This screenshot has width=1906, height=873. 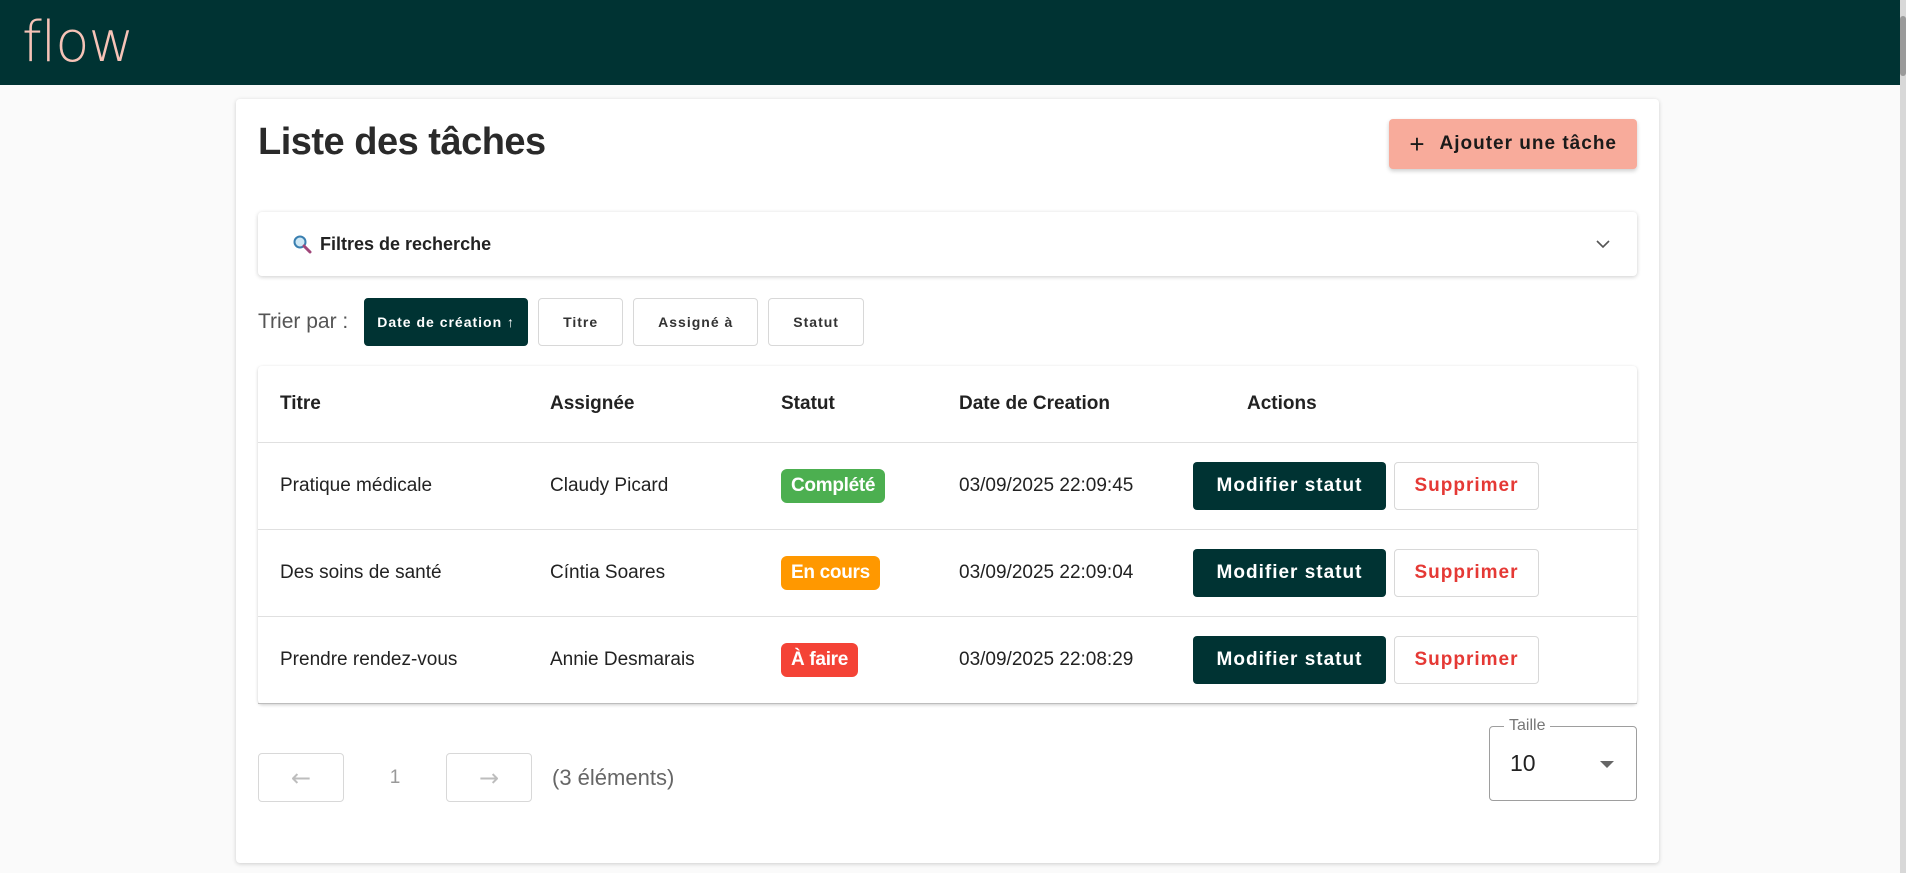 What do you see at coordinates (302, 244) in the screenshot?
I see `search-icon` at bounding box center [302, 244].